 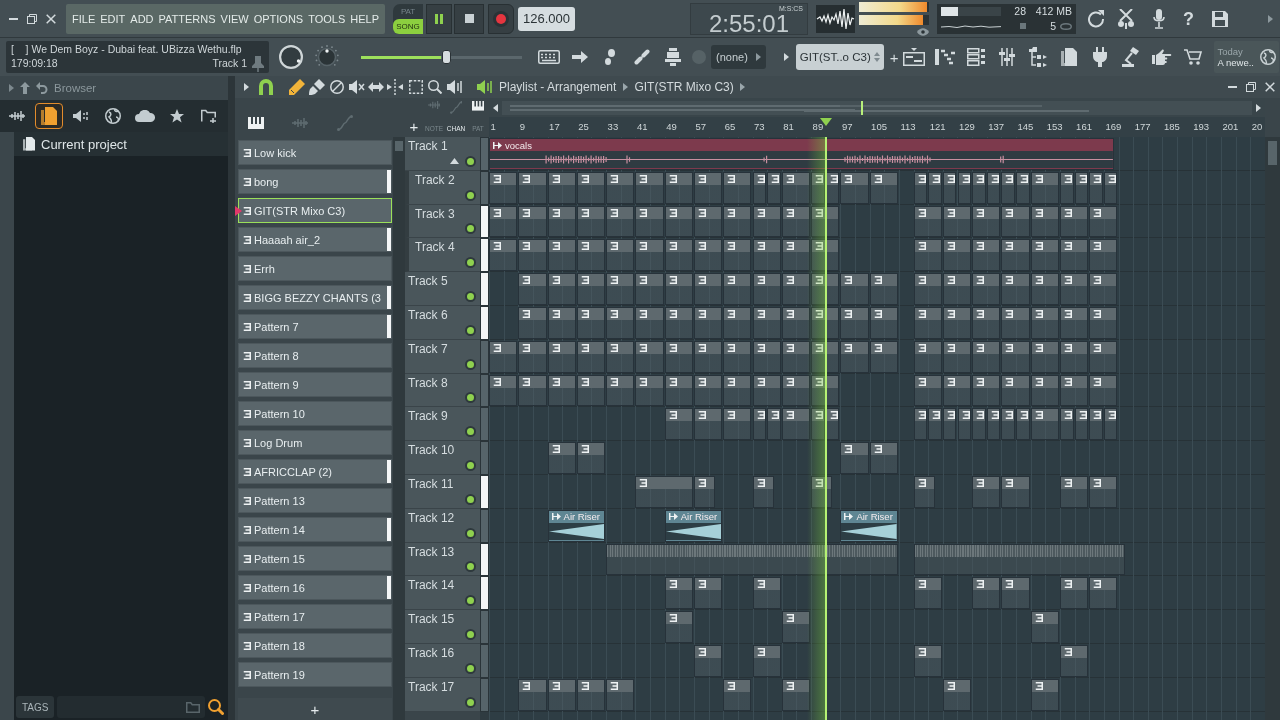 I want to click on track-header: Track 16, so click(x=442, y=660).